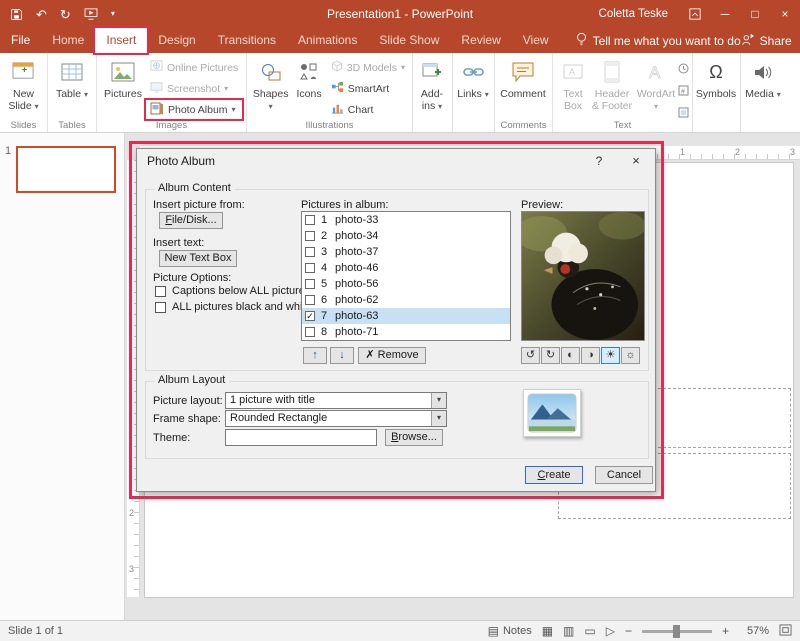  I want to click on tab-slide-show: Slide Show, so click(409, 40).